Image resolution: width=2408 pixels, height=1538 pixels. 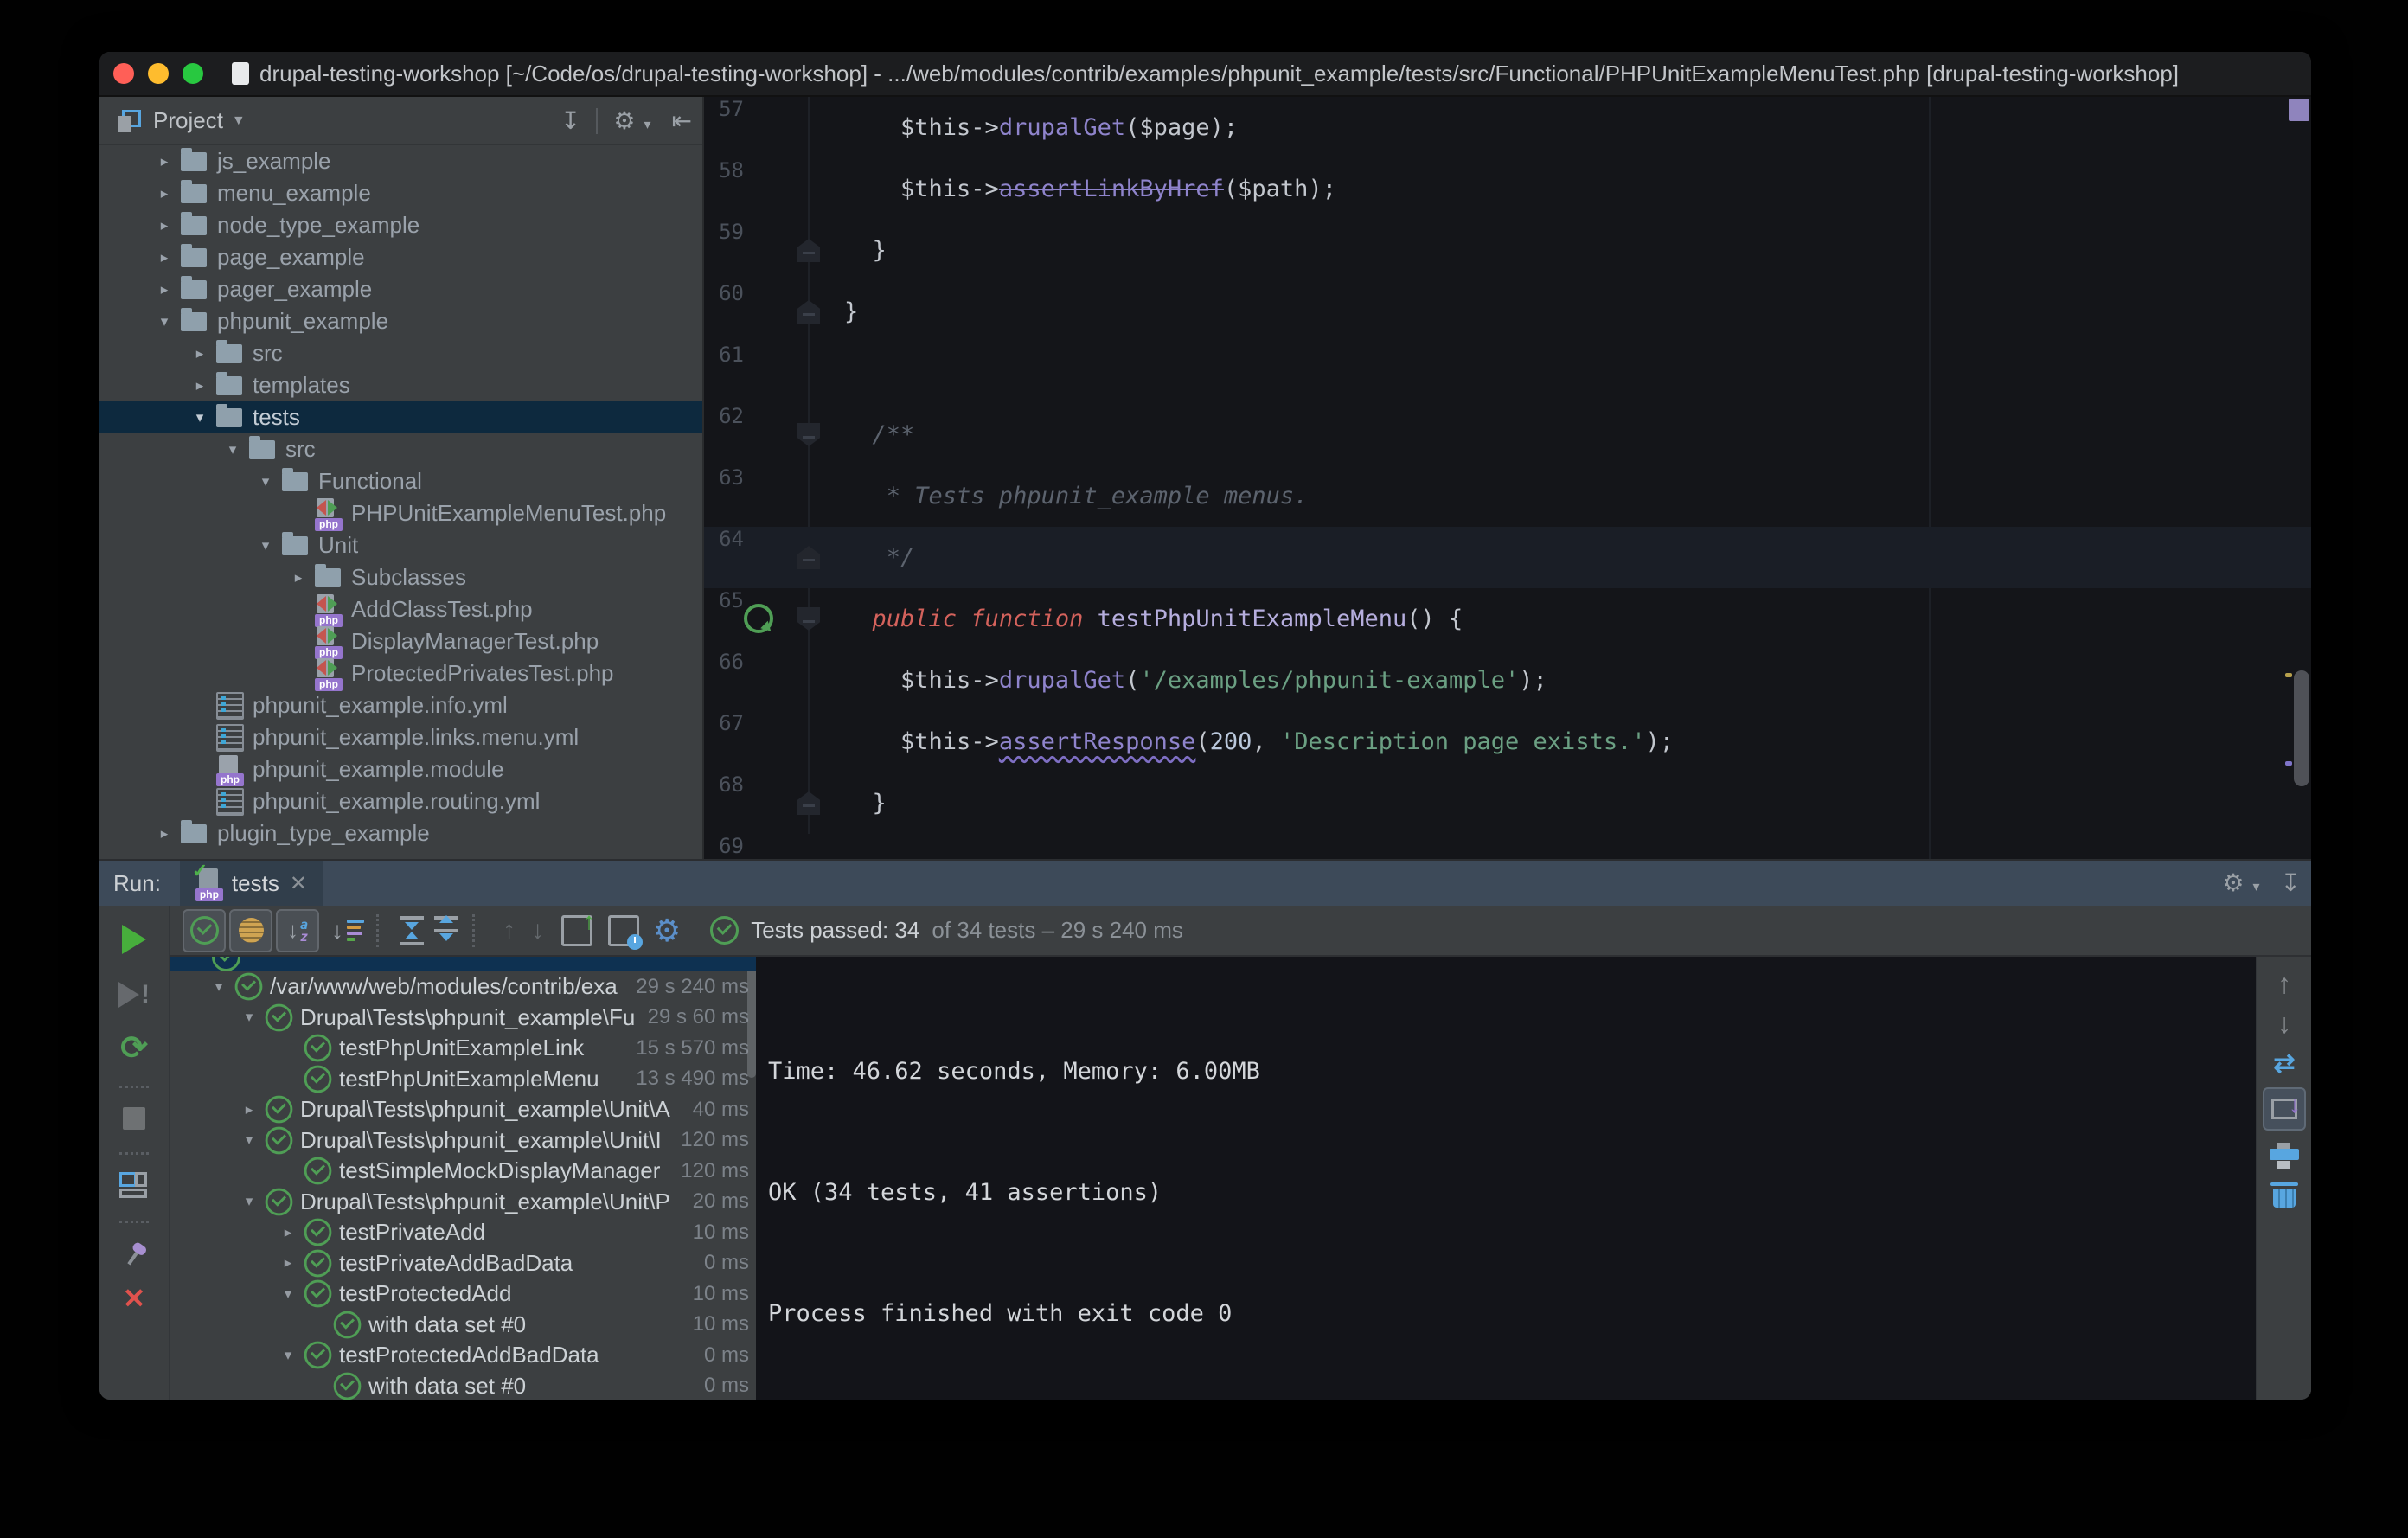 What do you see at coordinates (400, 769) in the screenshot?
I see `project-tree-item-phpunit_example.module: php phpunit_example.module` at bounding box center [400, 769].